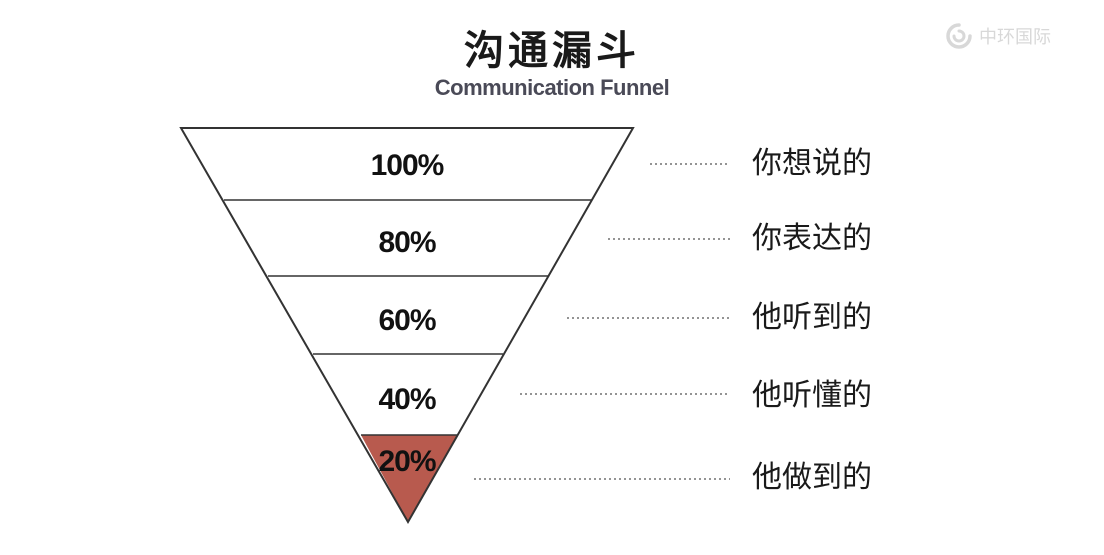 The image size is (1104, 555). What do you see at coordinates (812, 163) in the screenshot?
I see `funnel-label-1: 你想说的` at bounding box center [812, 163].